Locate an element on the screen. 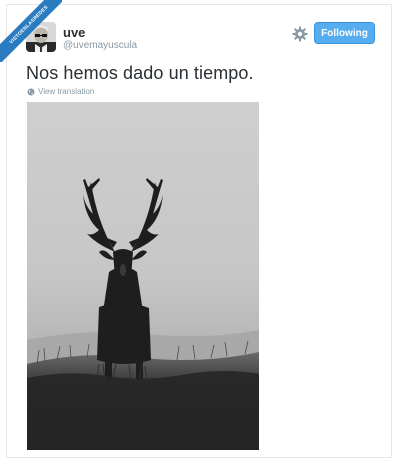 This screenshot has height=464, width=400. tweet-text: Nos hemos dado un tiempo. is located at coordinates (140, 73).